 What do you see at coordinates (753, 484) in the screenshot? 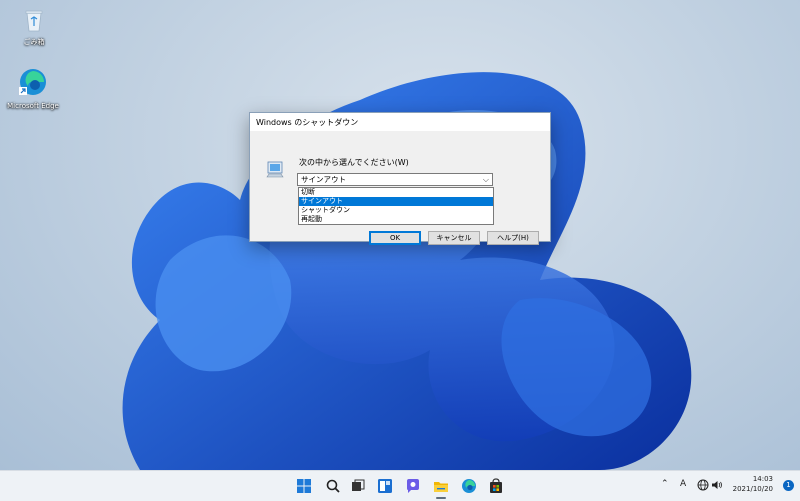
I see `system-clock: 14:03 2021/10/20` at bounding box center [753, 484].